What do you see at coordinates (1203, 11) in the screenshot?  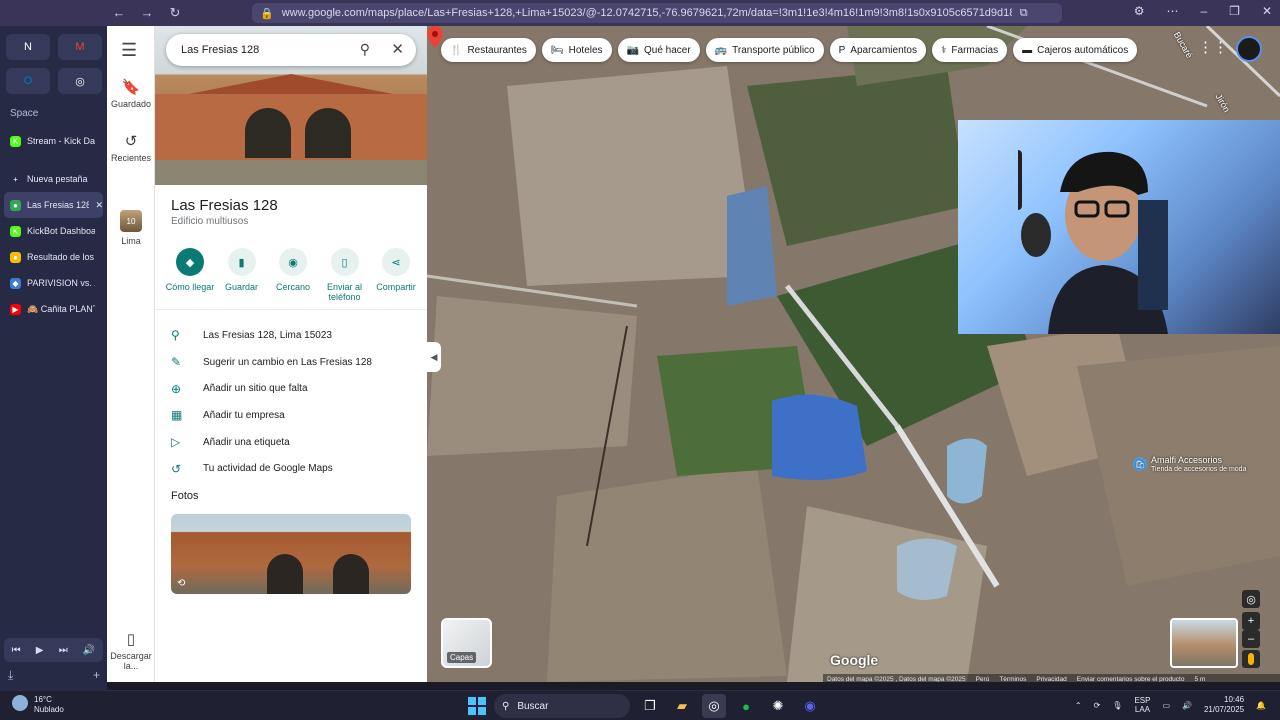 I see `minimize-icon: –` at bounding box center [1203, 11].